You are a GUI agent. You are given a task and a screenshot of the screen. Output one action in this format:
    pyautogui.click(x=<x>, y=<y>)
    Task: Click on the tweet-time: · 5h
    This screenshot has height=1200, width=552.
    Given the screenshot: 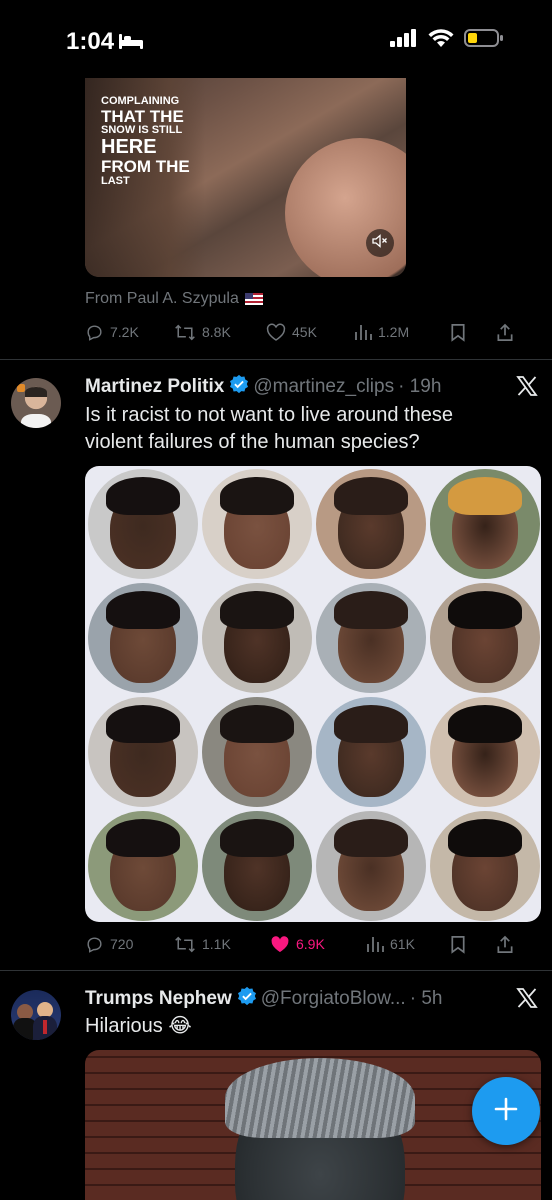 What is the action you would take?
    pyautogui.click(x=426, y=998)
    